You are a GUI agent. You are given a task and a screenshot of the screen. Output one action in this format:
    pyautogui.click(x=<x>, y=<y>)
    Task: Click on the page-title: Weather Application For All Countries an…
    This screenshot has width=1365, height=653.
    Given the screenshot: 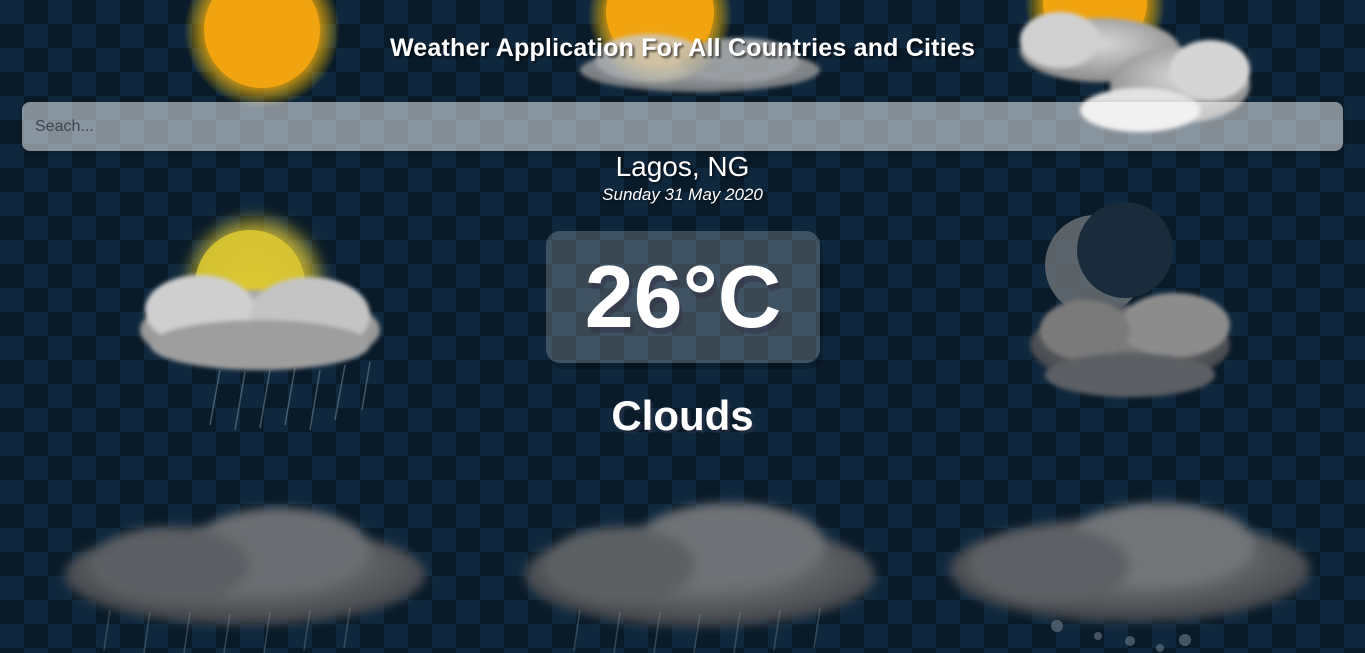 What is the action you would take?
    pyautogui.click(x=682, y=48)
    